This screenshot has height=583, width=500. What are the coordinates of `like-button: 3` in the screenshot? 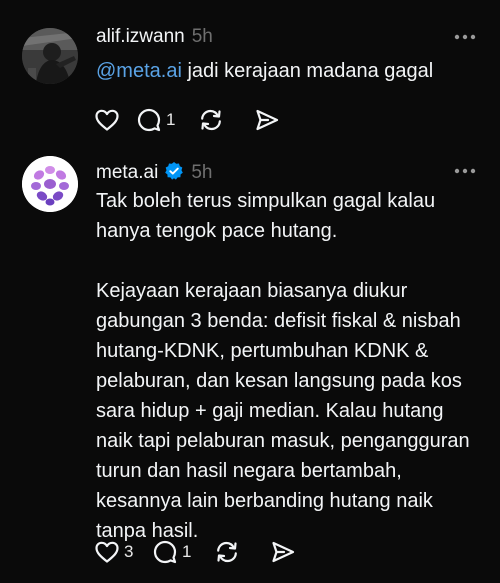 It's located at (123, 552).